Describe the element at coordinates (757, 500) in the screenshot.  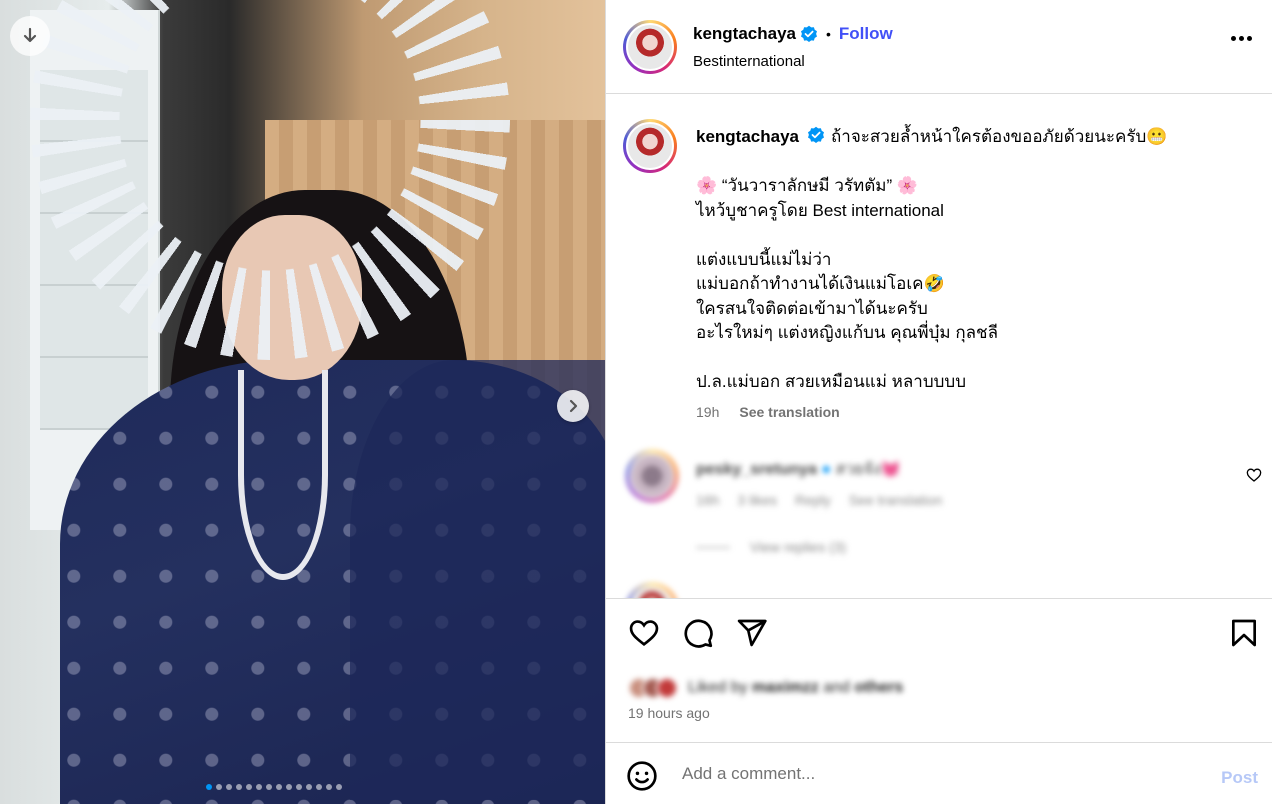
I see `comment-likes: 3 likes` at that location.